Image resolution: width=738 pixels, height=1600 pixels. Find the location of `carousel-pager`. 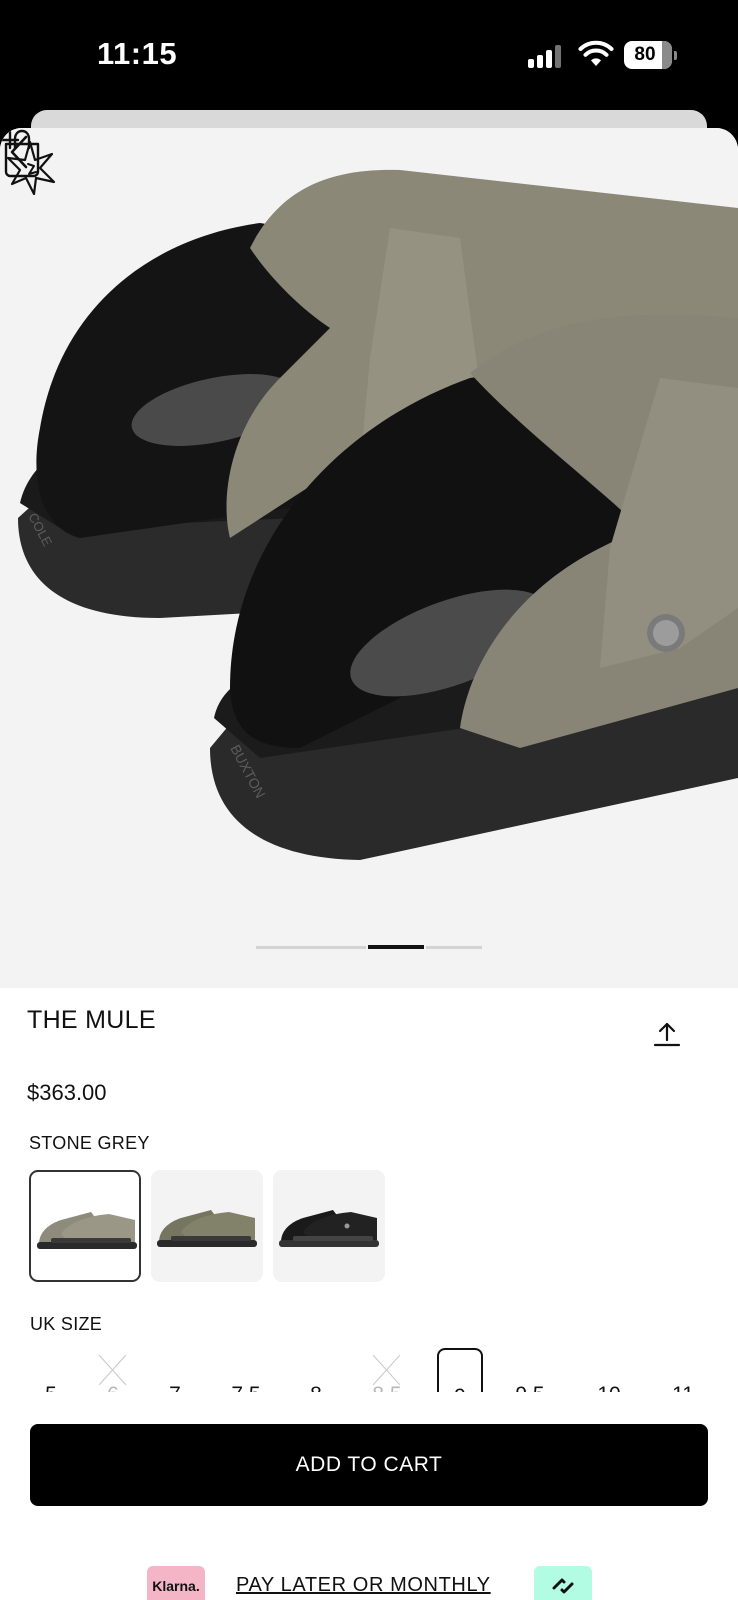

carousel-pager is located at coordinates (369, 947).